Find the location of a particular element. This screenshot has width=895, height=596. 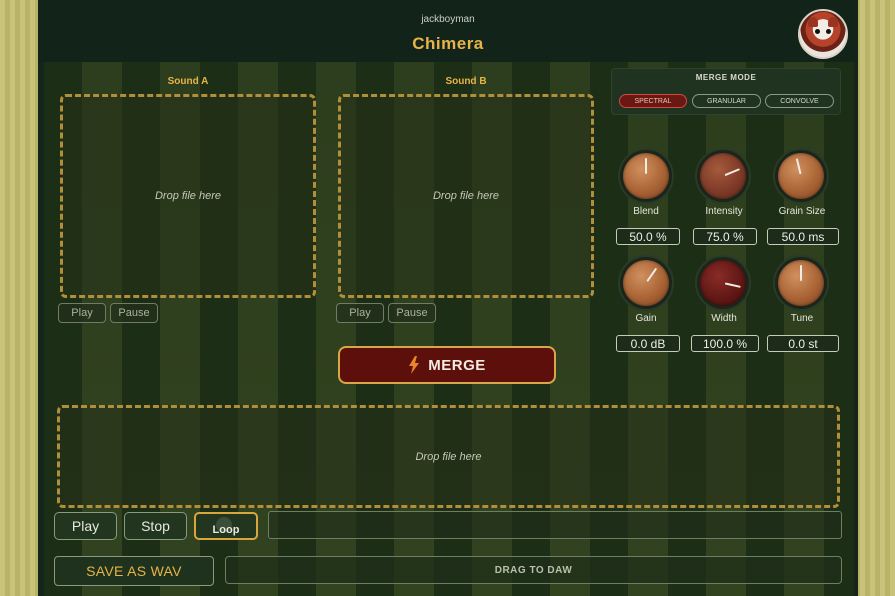

tune-label: Tune is located at coordinates (802, 318).